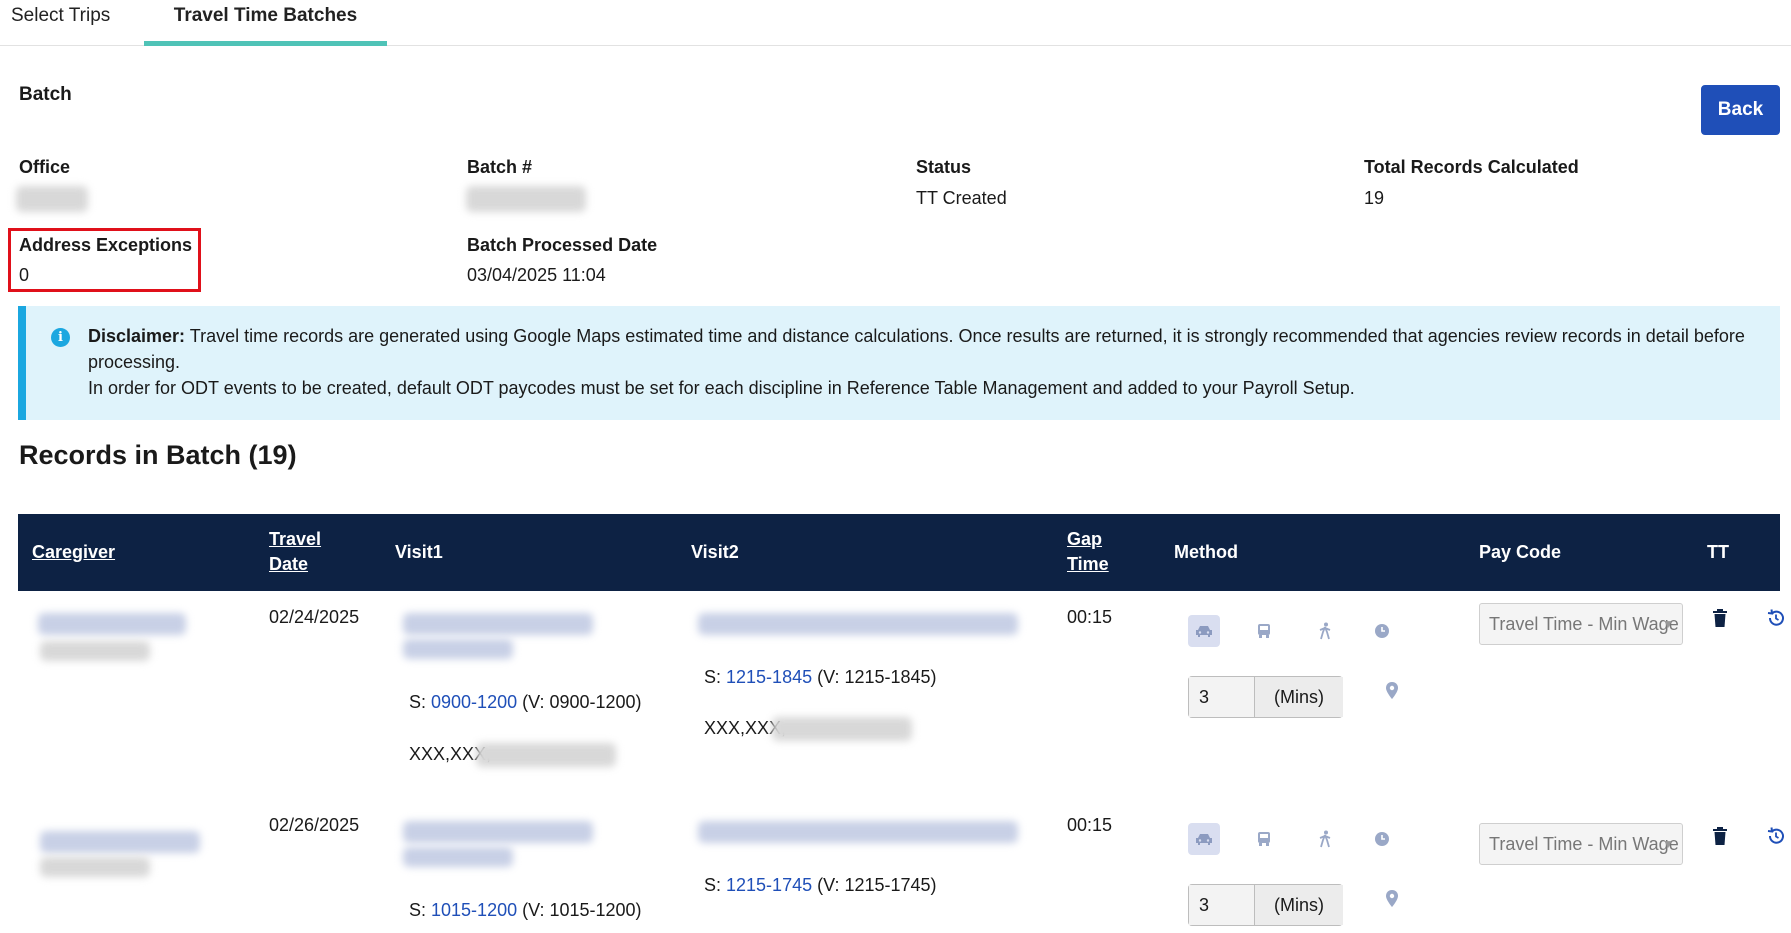  What do you see at coordinates (45, 94) in the screenshot?
I see `batch-title: Batch` at bounding box center [45, 94].